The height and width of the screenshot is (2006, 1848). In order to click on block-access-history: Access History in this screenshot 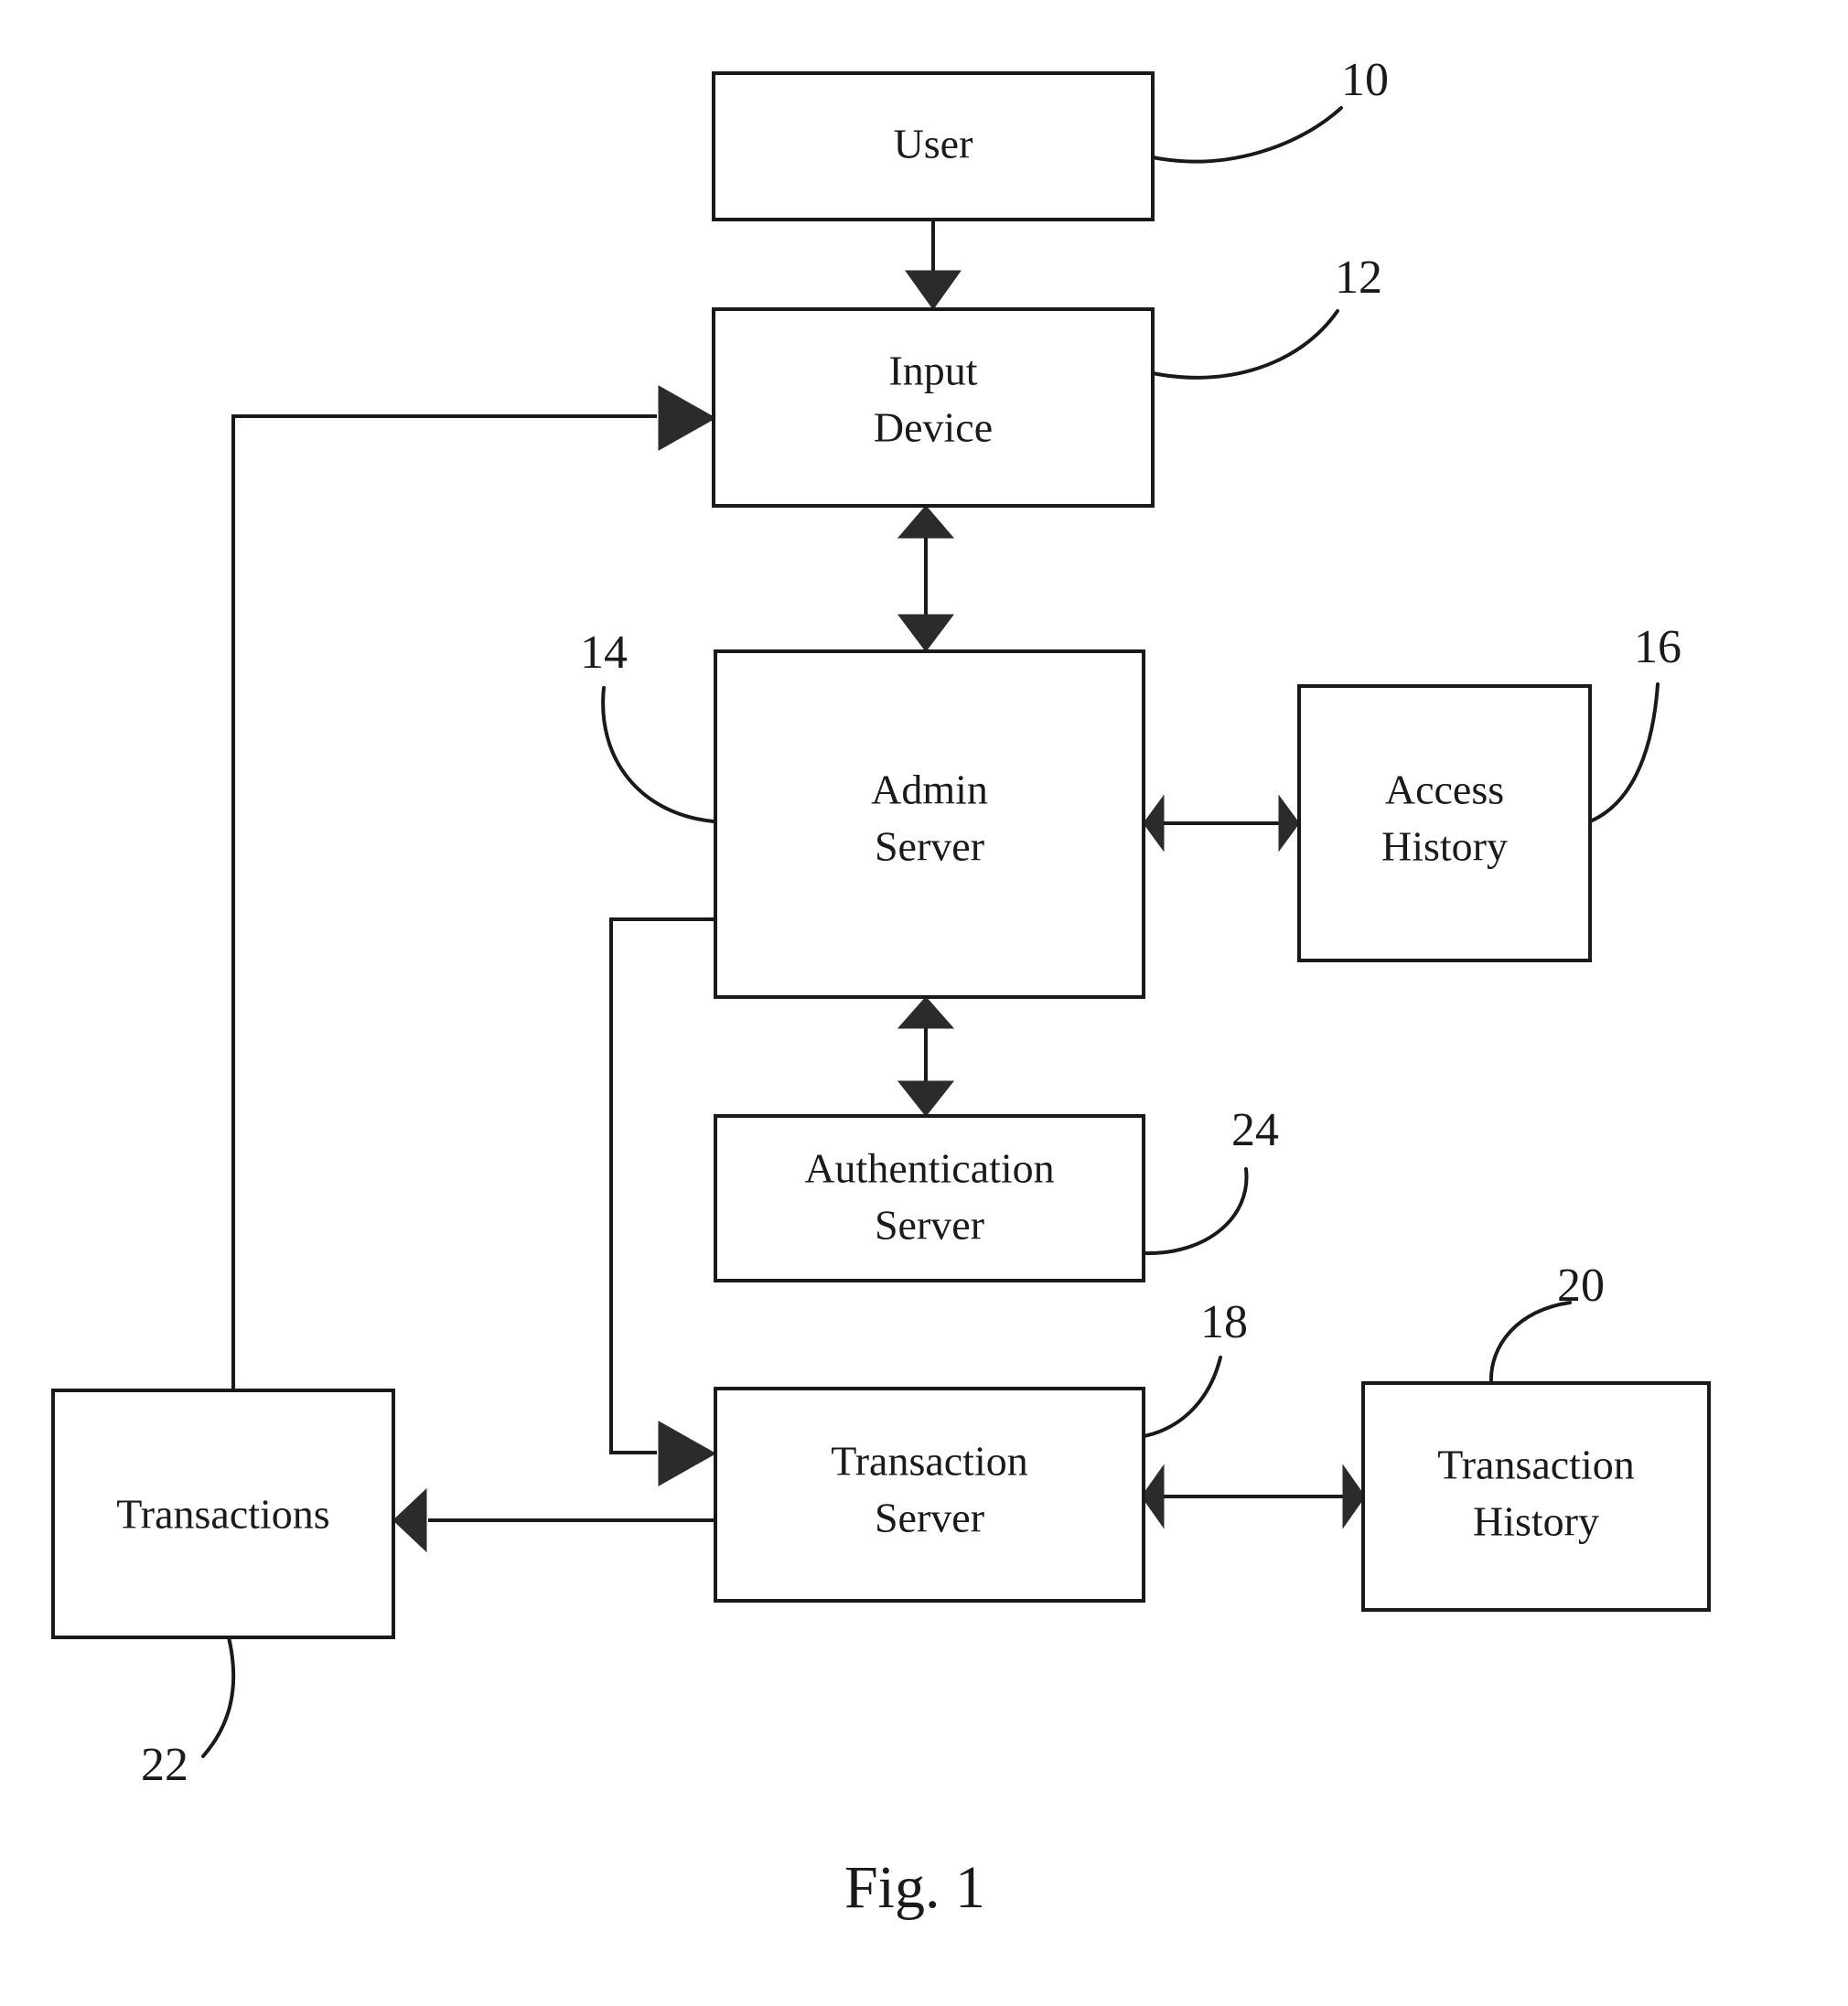, I will do `click(1444, 823)`.